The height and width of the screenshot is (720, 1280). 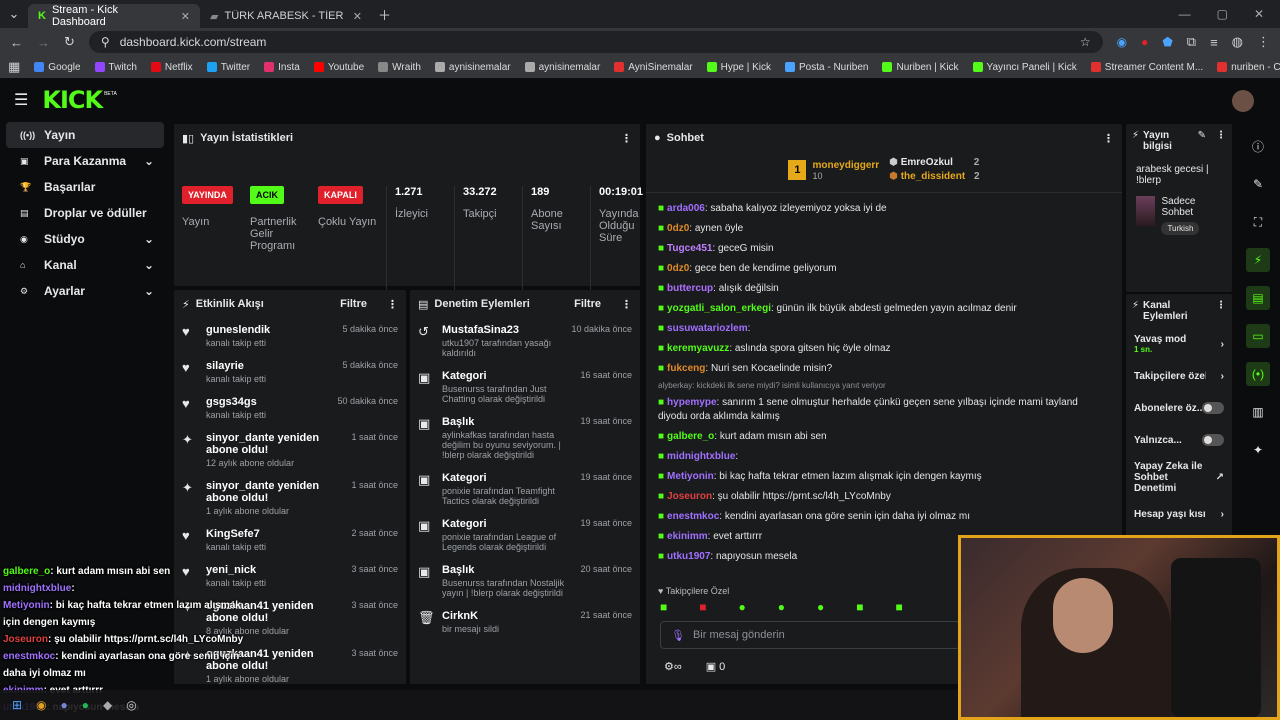 What do you see at coordinates (17, 705) in the screenshot?
I see `windows-start-icon: ⊞` at bounding box center [17, 705].